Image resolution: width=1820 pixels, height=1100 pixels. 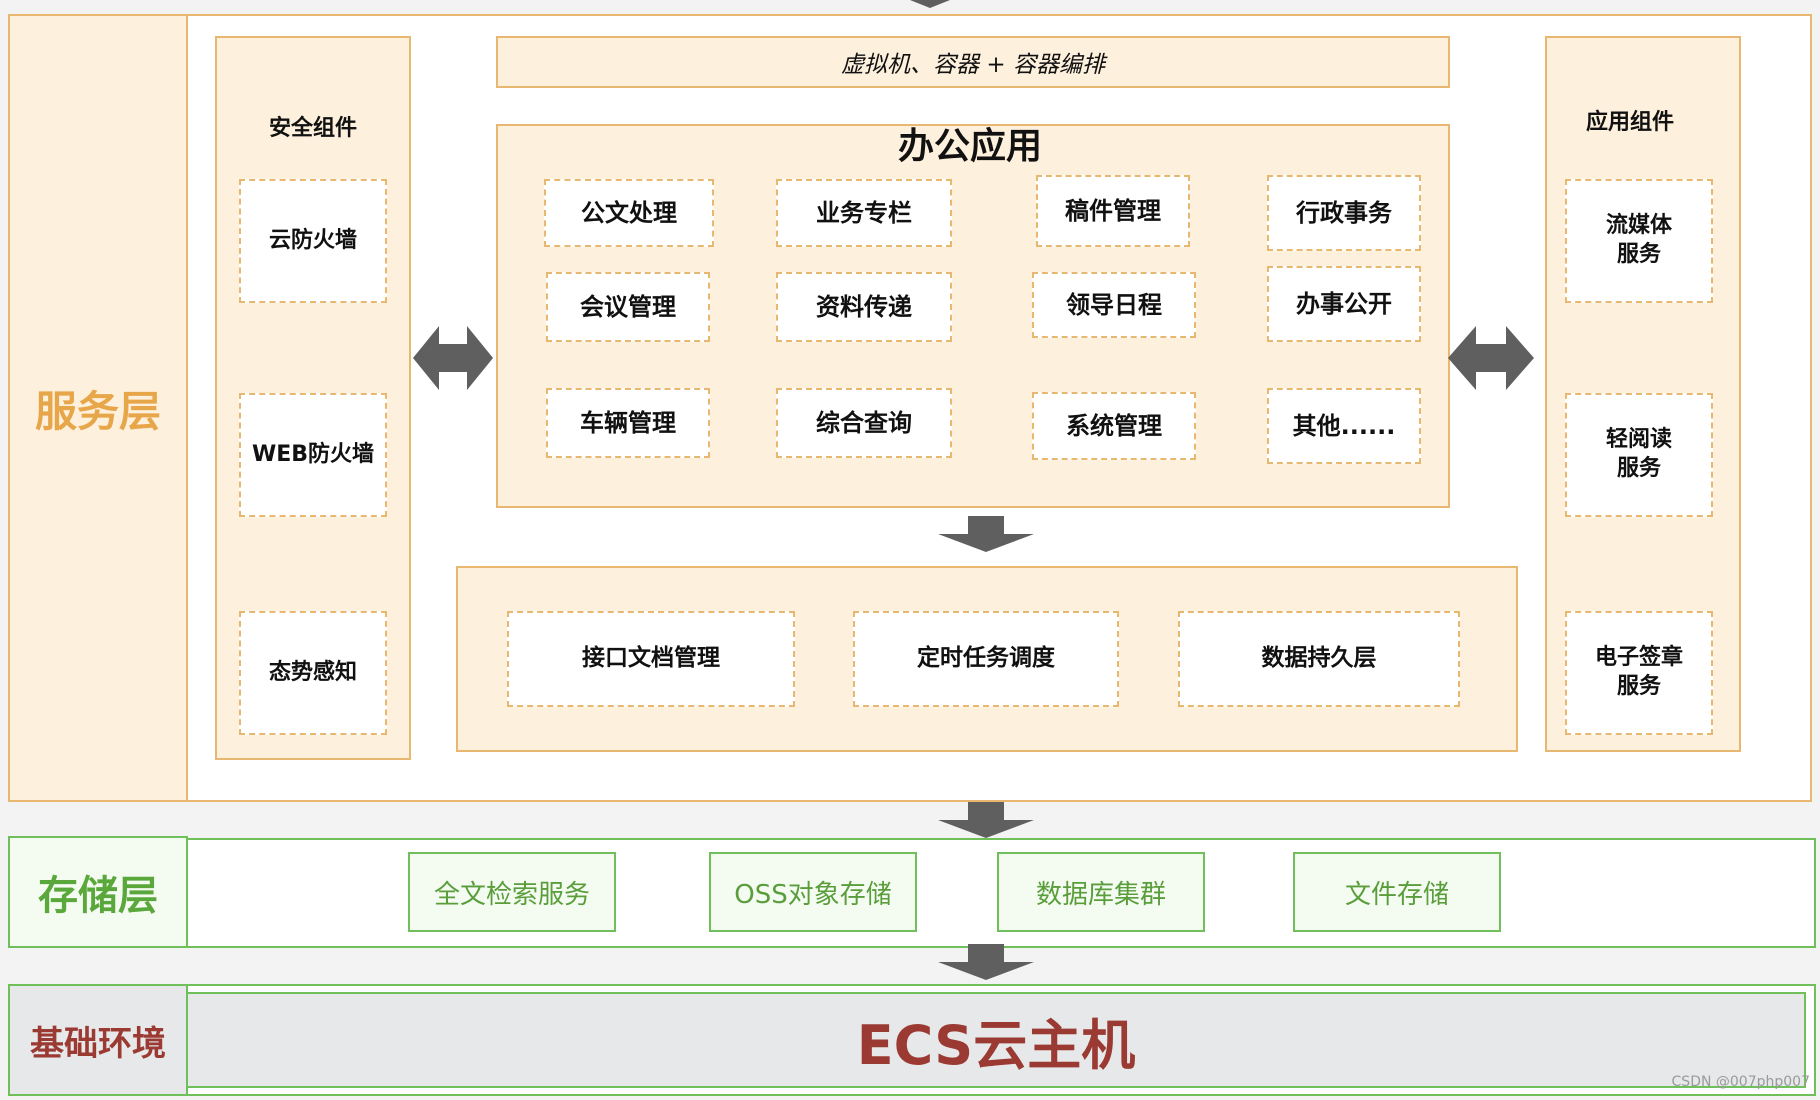 I want to click on office-item: 业务专栏, so click(x=864, y=213).